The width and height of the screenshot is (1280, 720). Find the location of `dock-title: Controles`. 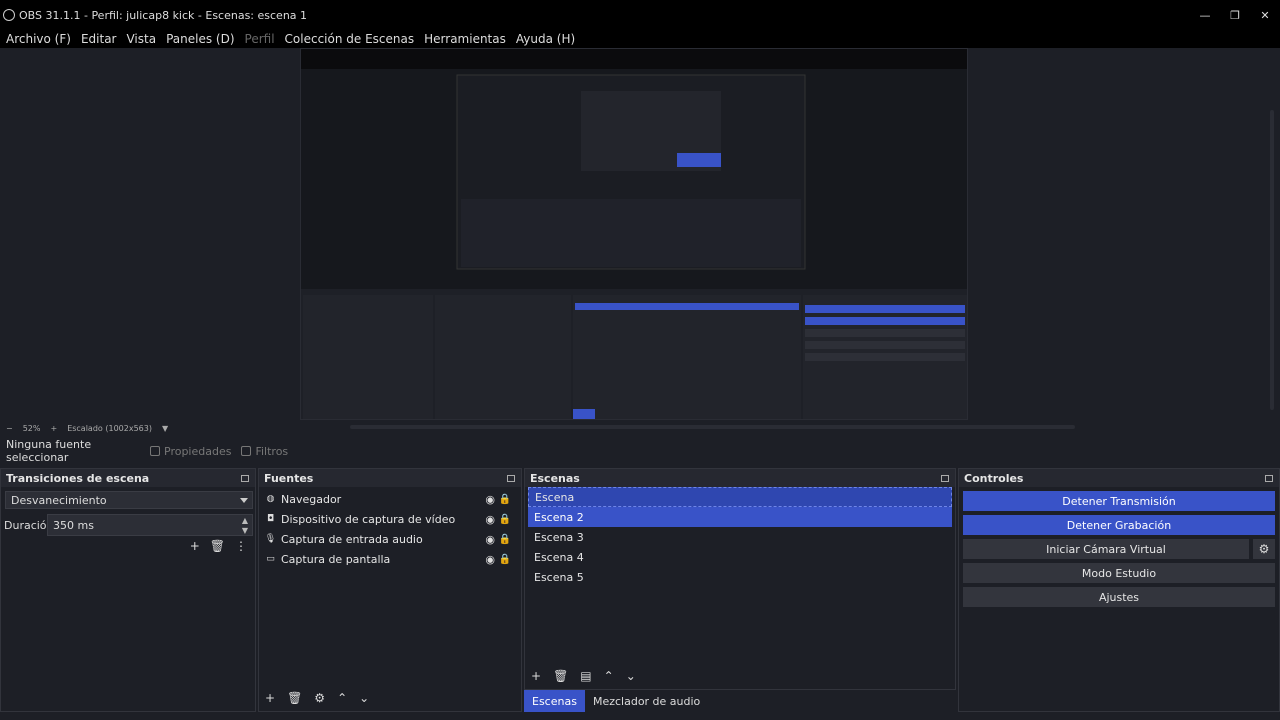

dock-title: Controles is located at coordinates (994, 478).